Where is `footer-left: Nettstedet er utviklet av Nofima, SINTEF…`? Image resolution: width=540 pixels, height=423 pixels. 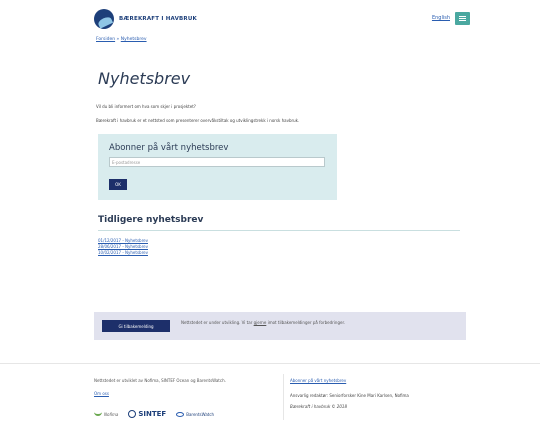 footer-left: Nettstedet er utviklet av Nofima, SINTEF… is located at coordinates (186, 398).